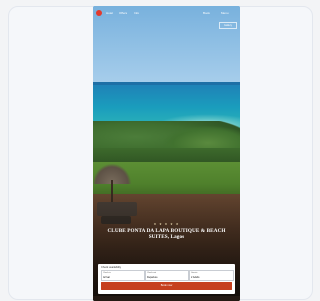  Describe the element at coordinates (111, 267) in the screenshot. I see `booking-title: Check availability` at that location.